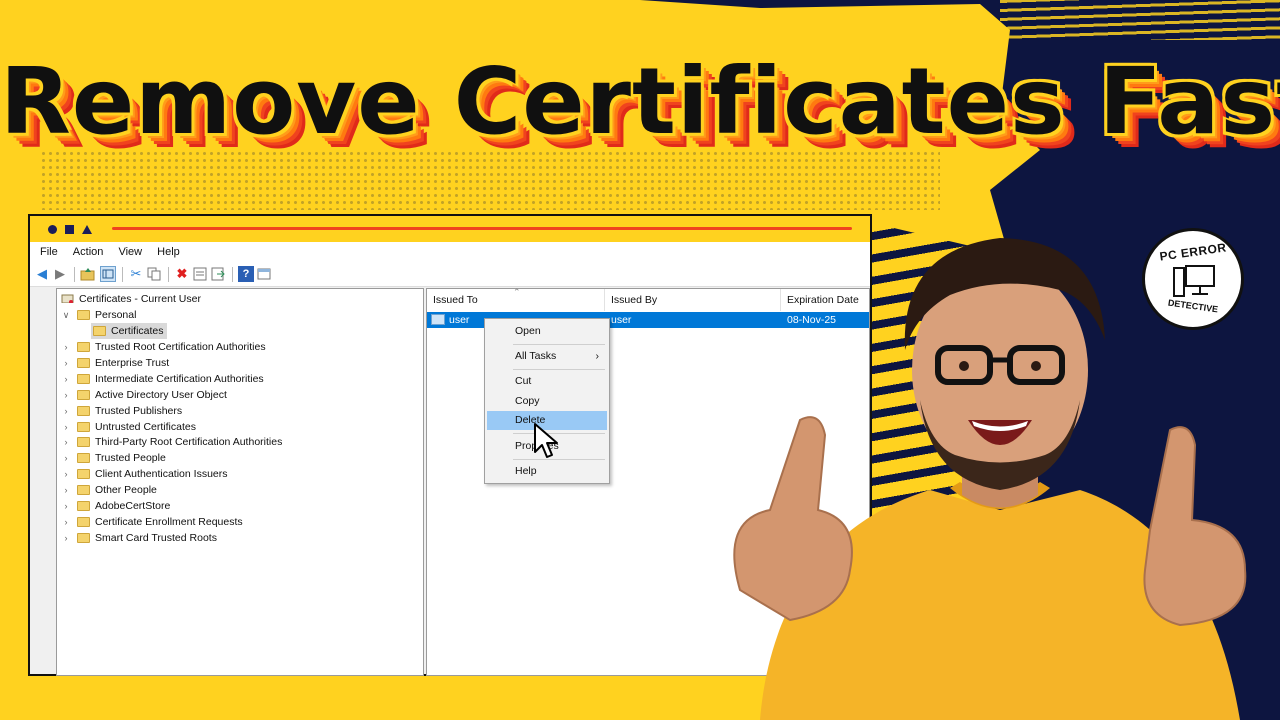  I want to click on export-icon, so click(218, 274).